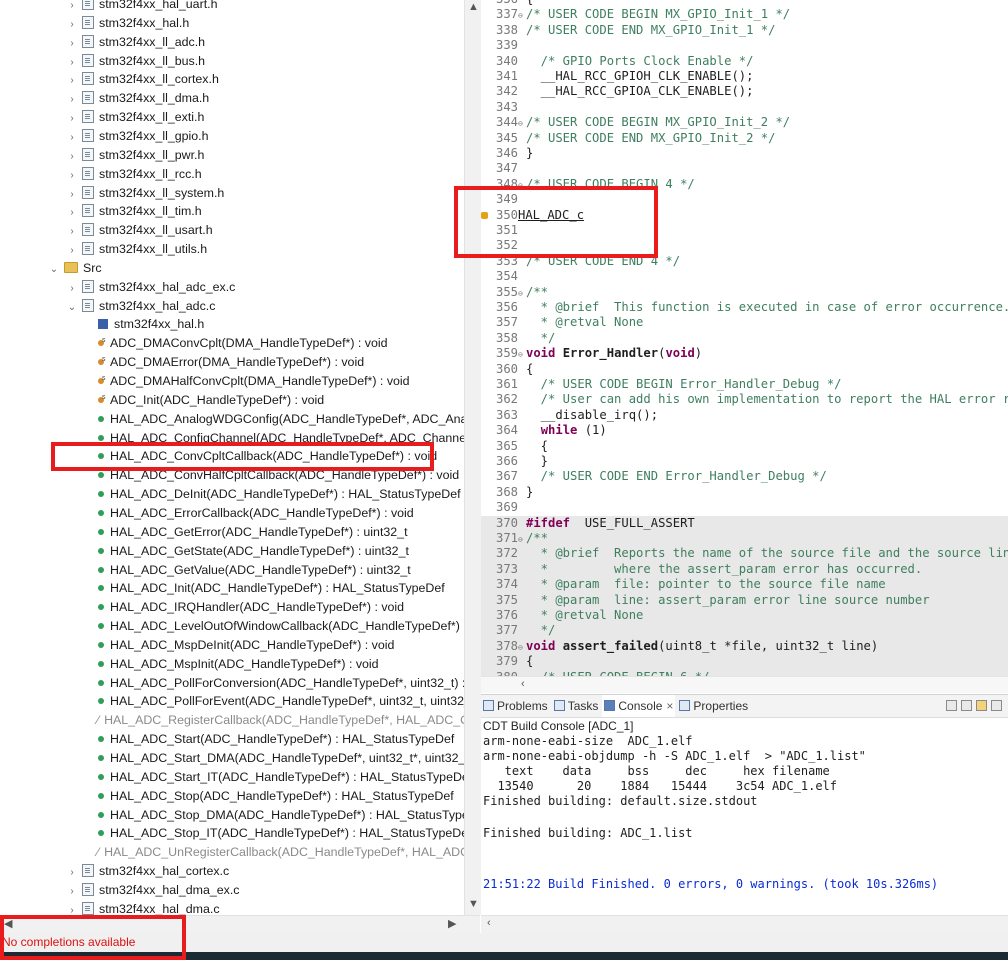  I want to click on code-line: 352, so click(744, 245).